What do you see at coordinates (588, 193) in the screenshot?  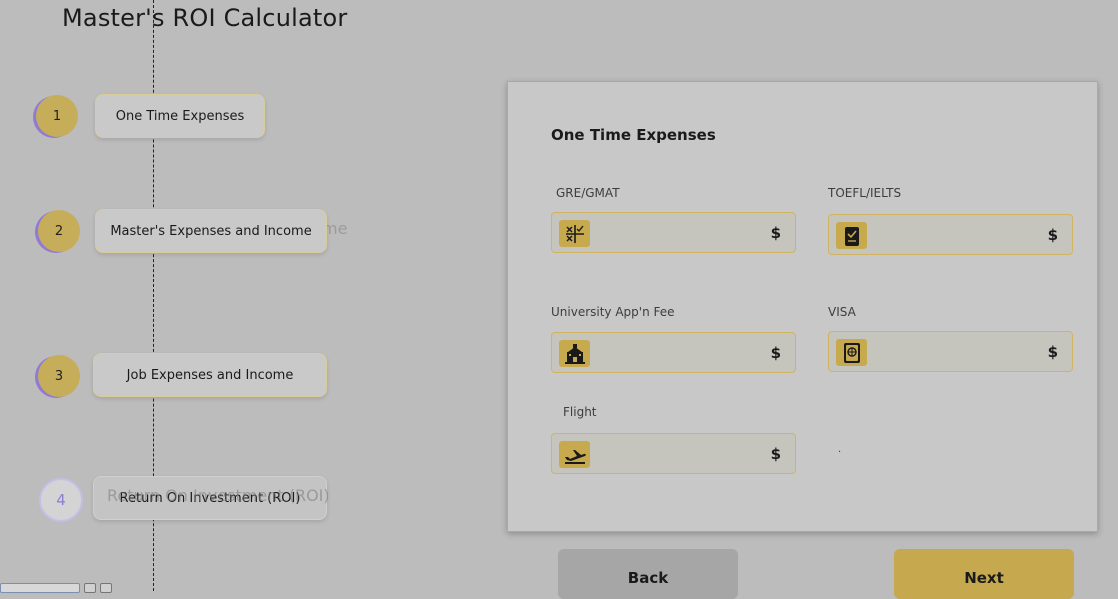 I see `gre-gmat-label: GRE/GMAT` at bounding box center [588, 193].